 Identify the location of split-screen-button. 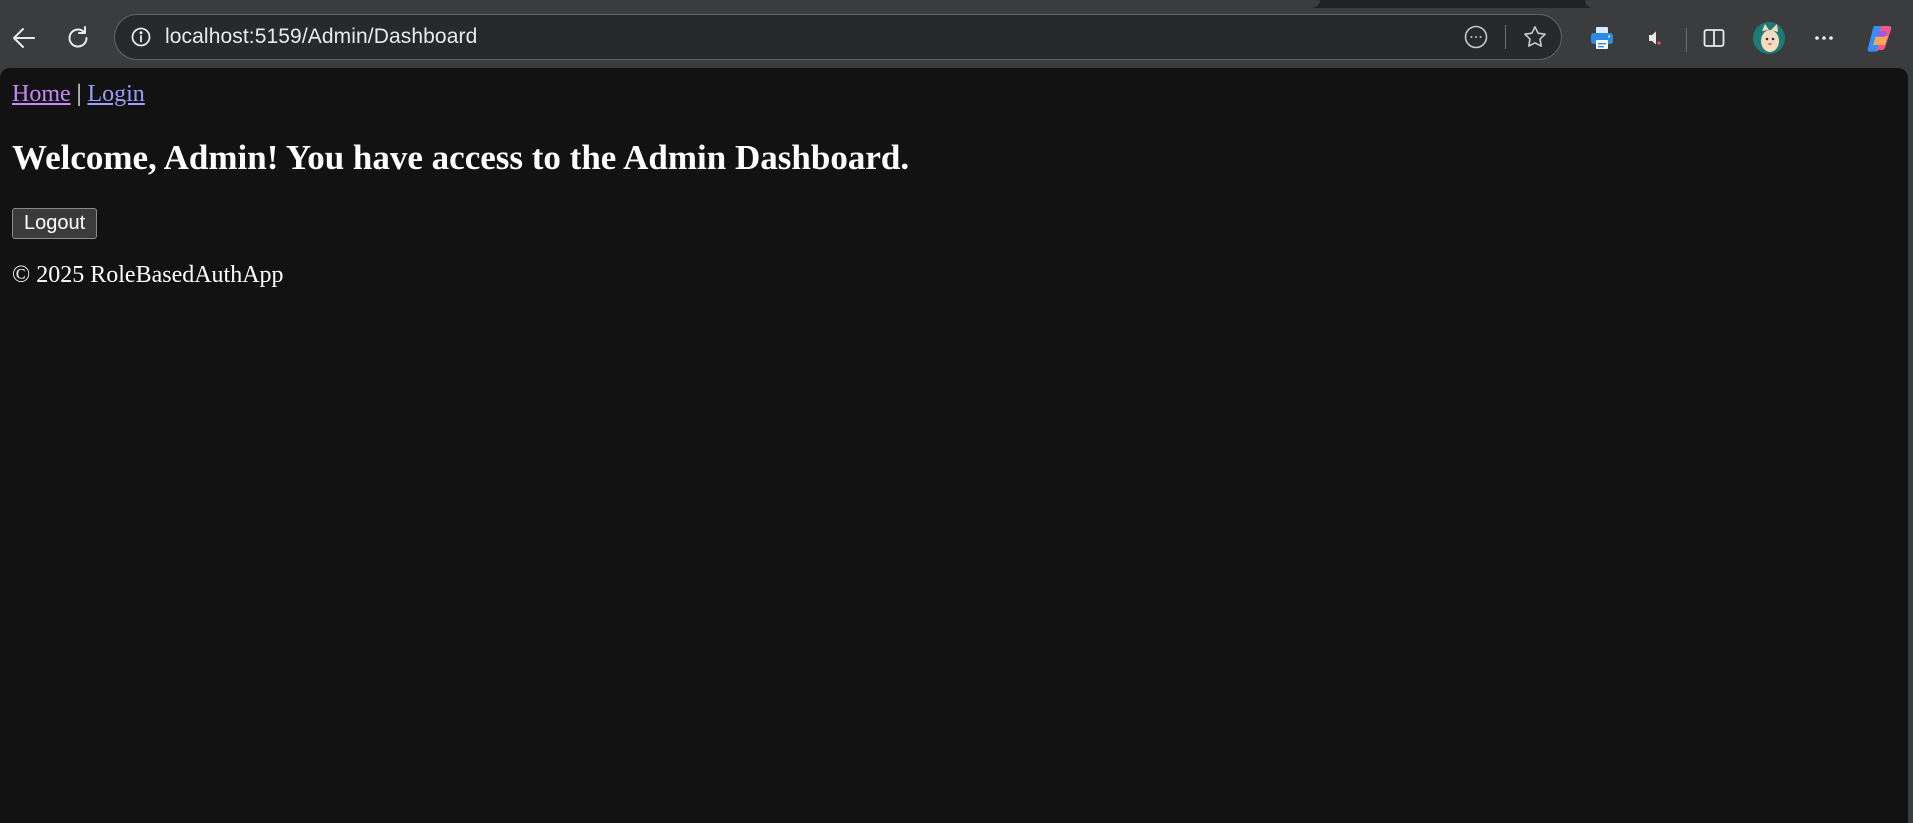
(1714, 38).